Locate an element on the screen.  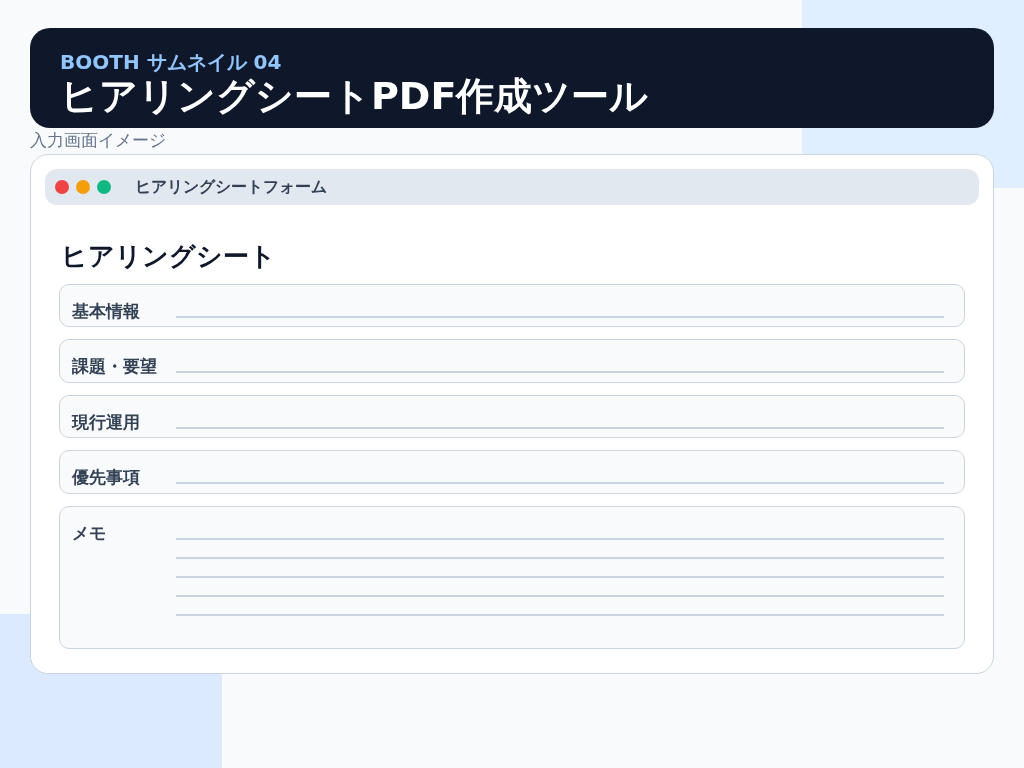
window-controls-icon is located at coordinates (83, 187).